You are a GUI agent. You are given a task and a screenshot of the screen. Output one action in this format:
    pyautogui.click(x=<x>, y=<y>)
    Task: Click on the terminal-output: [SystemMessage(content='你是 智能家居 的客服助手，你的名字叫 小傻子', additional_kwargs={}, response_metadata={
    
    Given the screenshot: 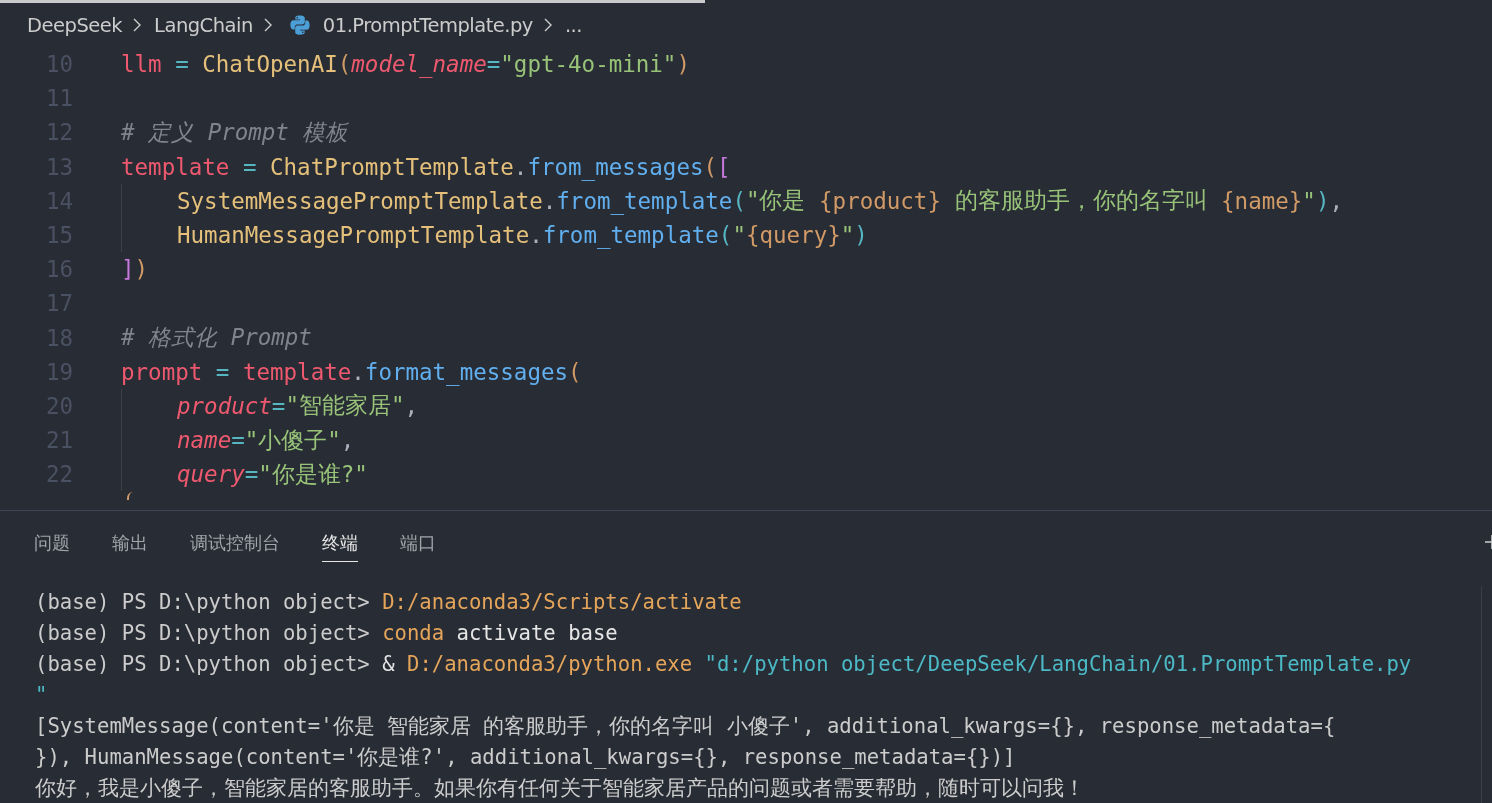 What is the action you would take?
    pyautogui.click(x=685, y=726)
    